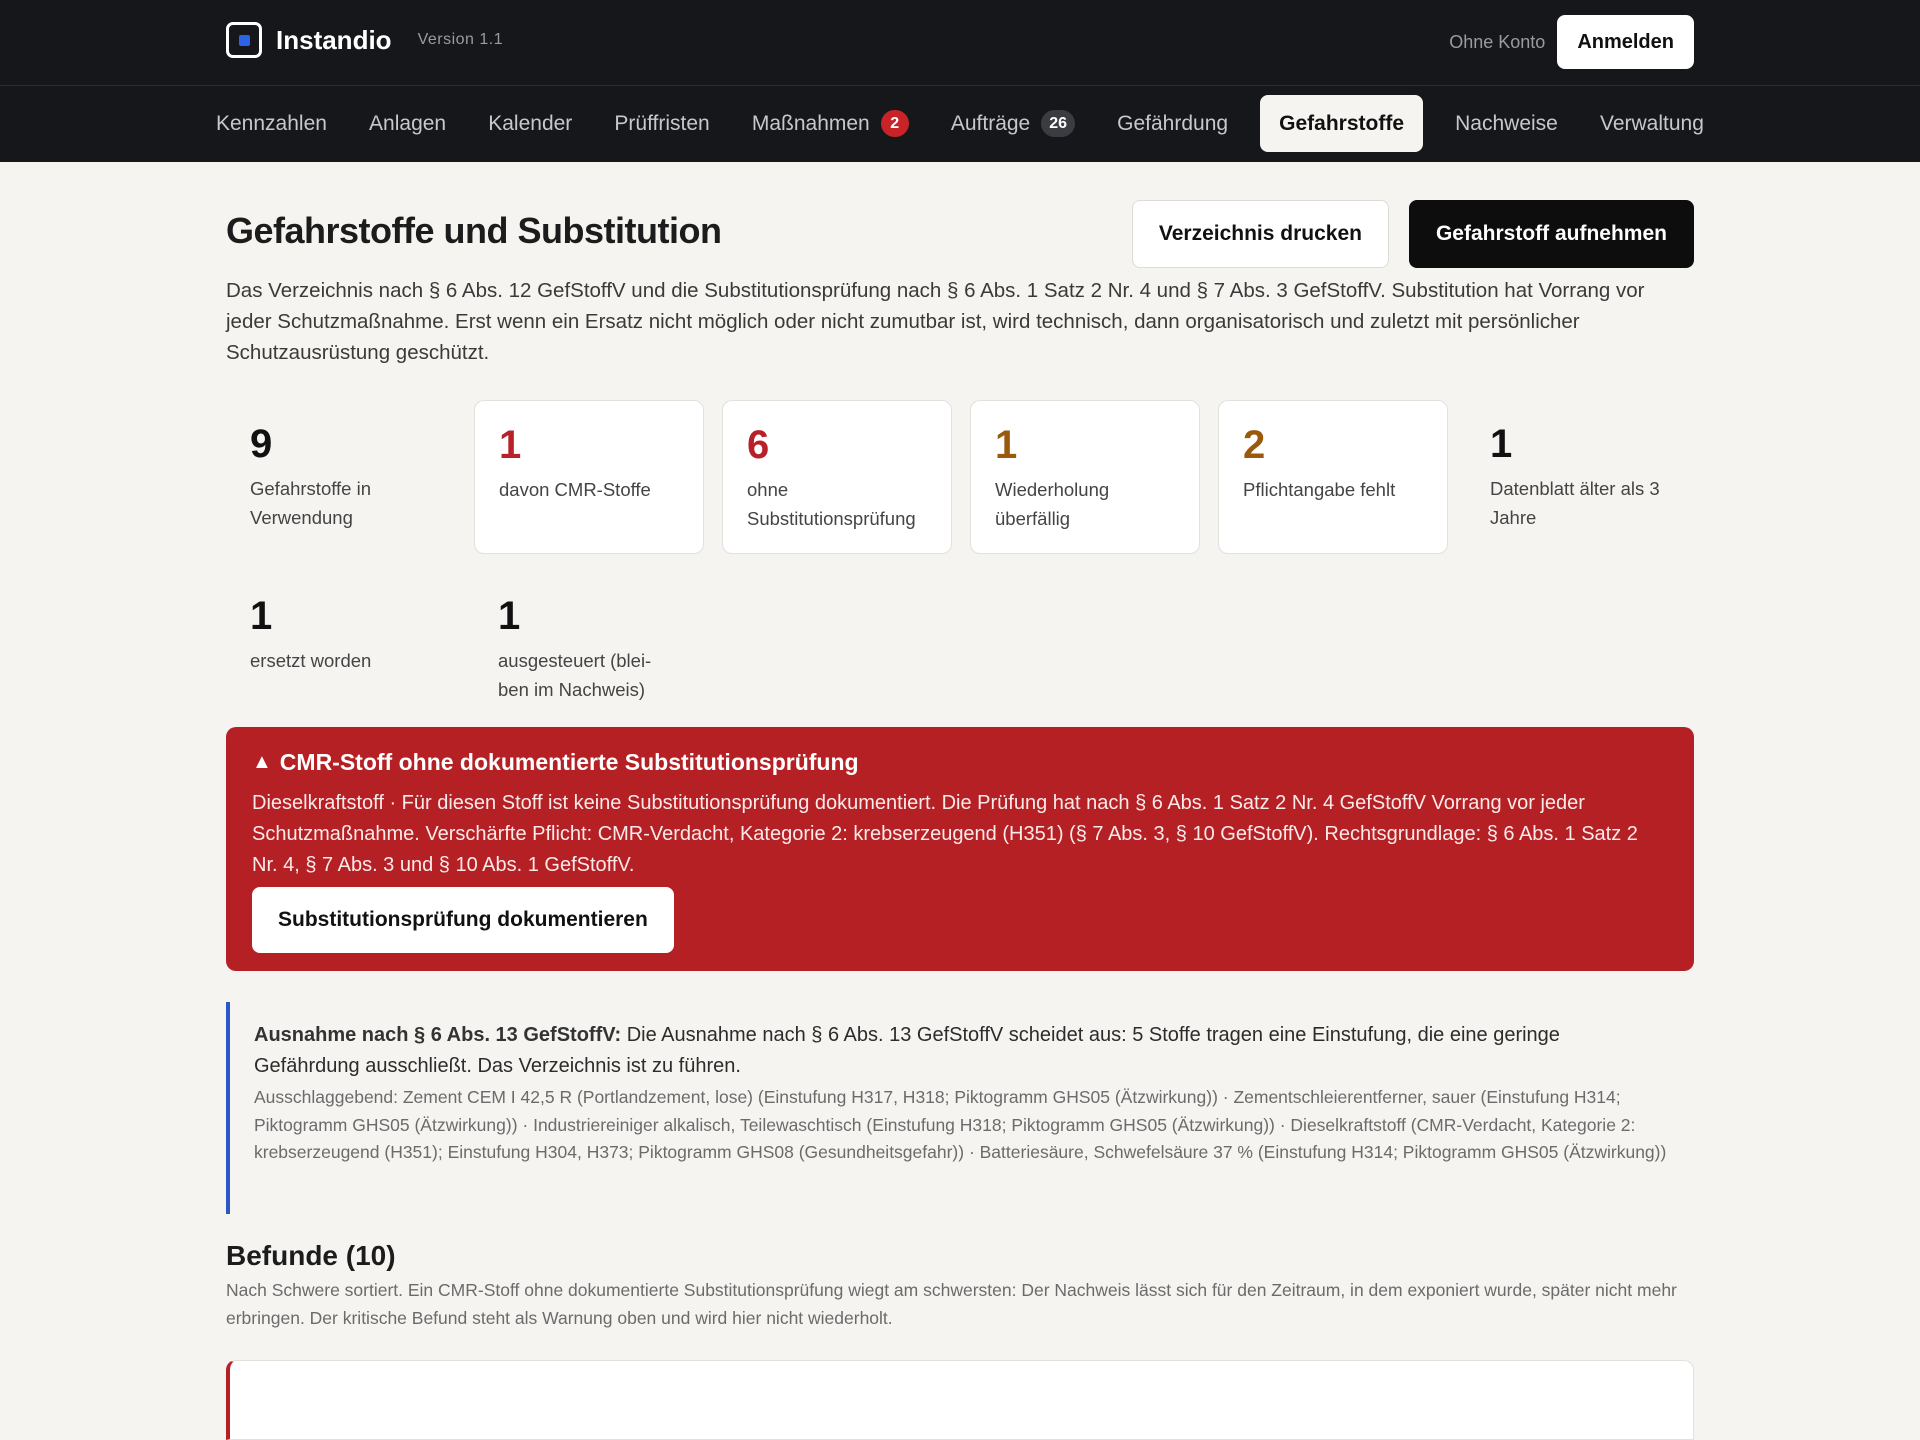  Describe the element at coordinates (1497, 41) in the screenshot. I see `account-status: Ohne Konto` at that location.